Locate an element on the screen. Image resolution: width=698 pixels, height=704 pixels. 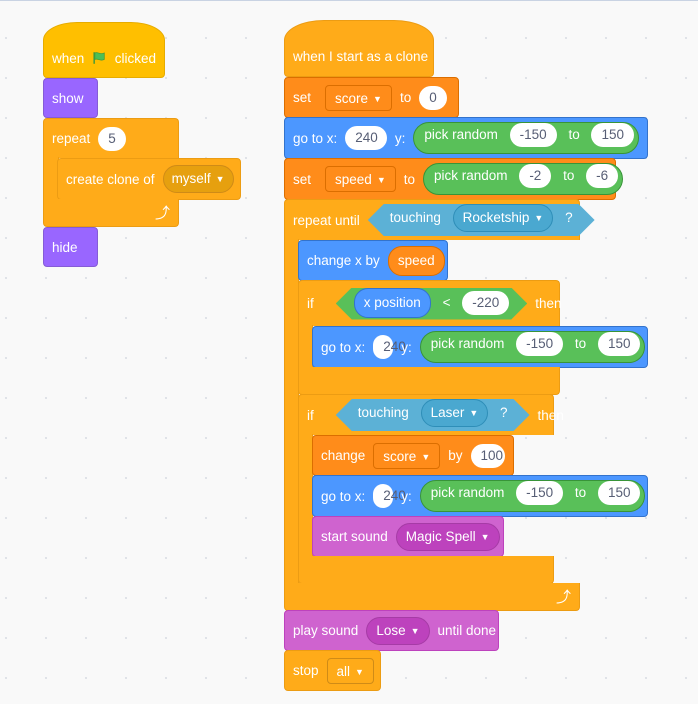
less-than-operator: < is located at coordinates (446, 302).